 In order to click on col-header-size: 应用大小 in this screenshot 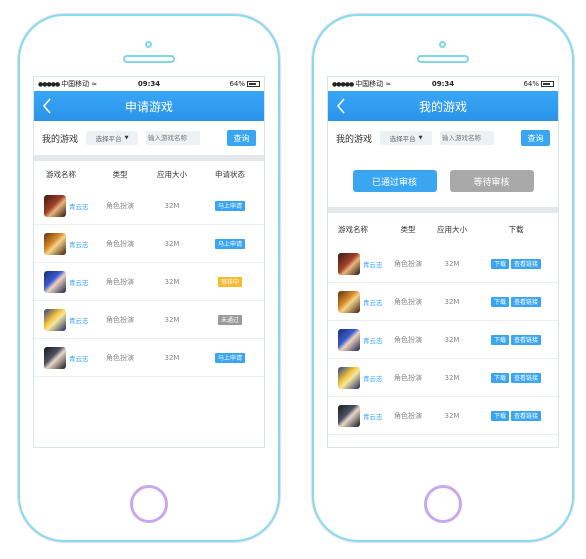, I will do `click(452, 229)`.